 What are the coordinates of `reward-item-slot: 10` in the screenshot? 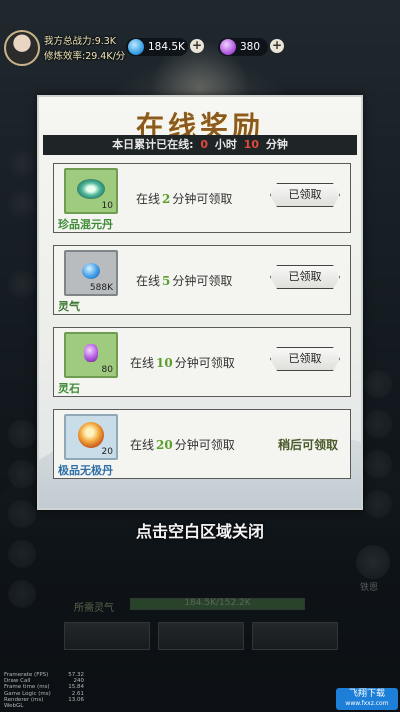 It's located at (91, 191).